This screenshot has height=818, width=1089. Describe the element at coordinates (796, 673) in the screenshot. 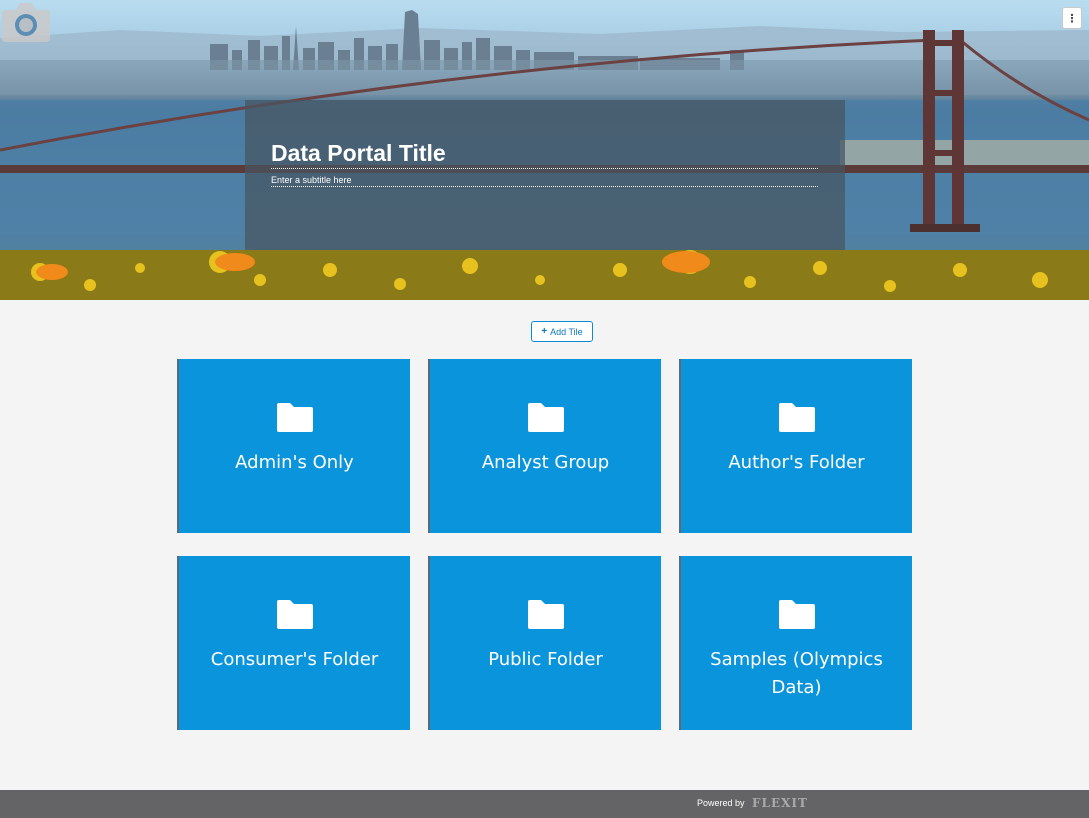

I see `tile-label: Samples (Olympics Data)` at that location.